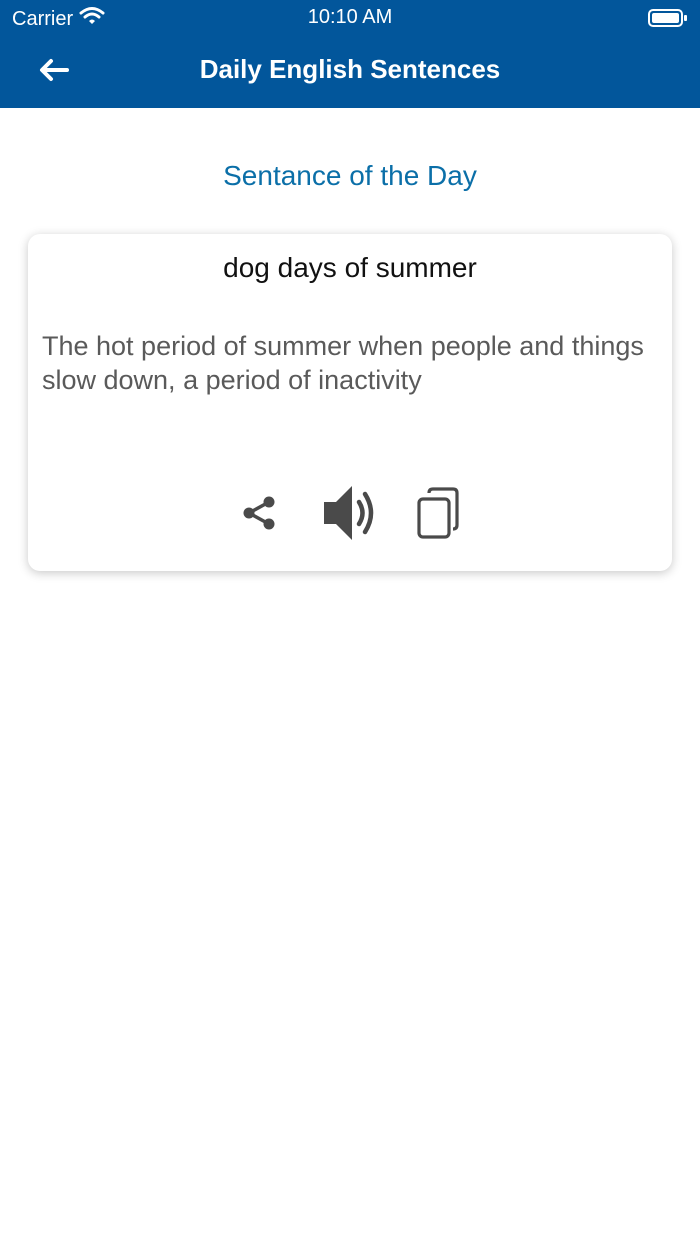 This screenshot has width=700, height=1244. I want to click on card-actions, so click(350, 515).